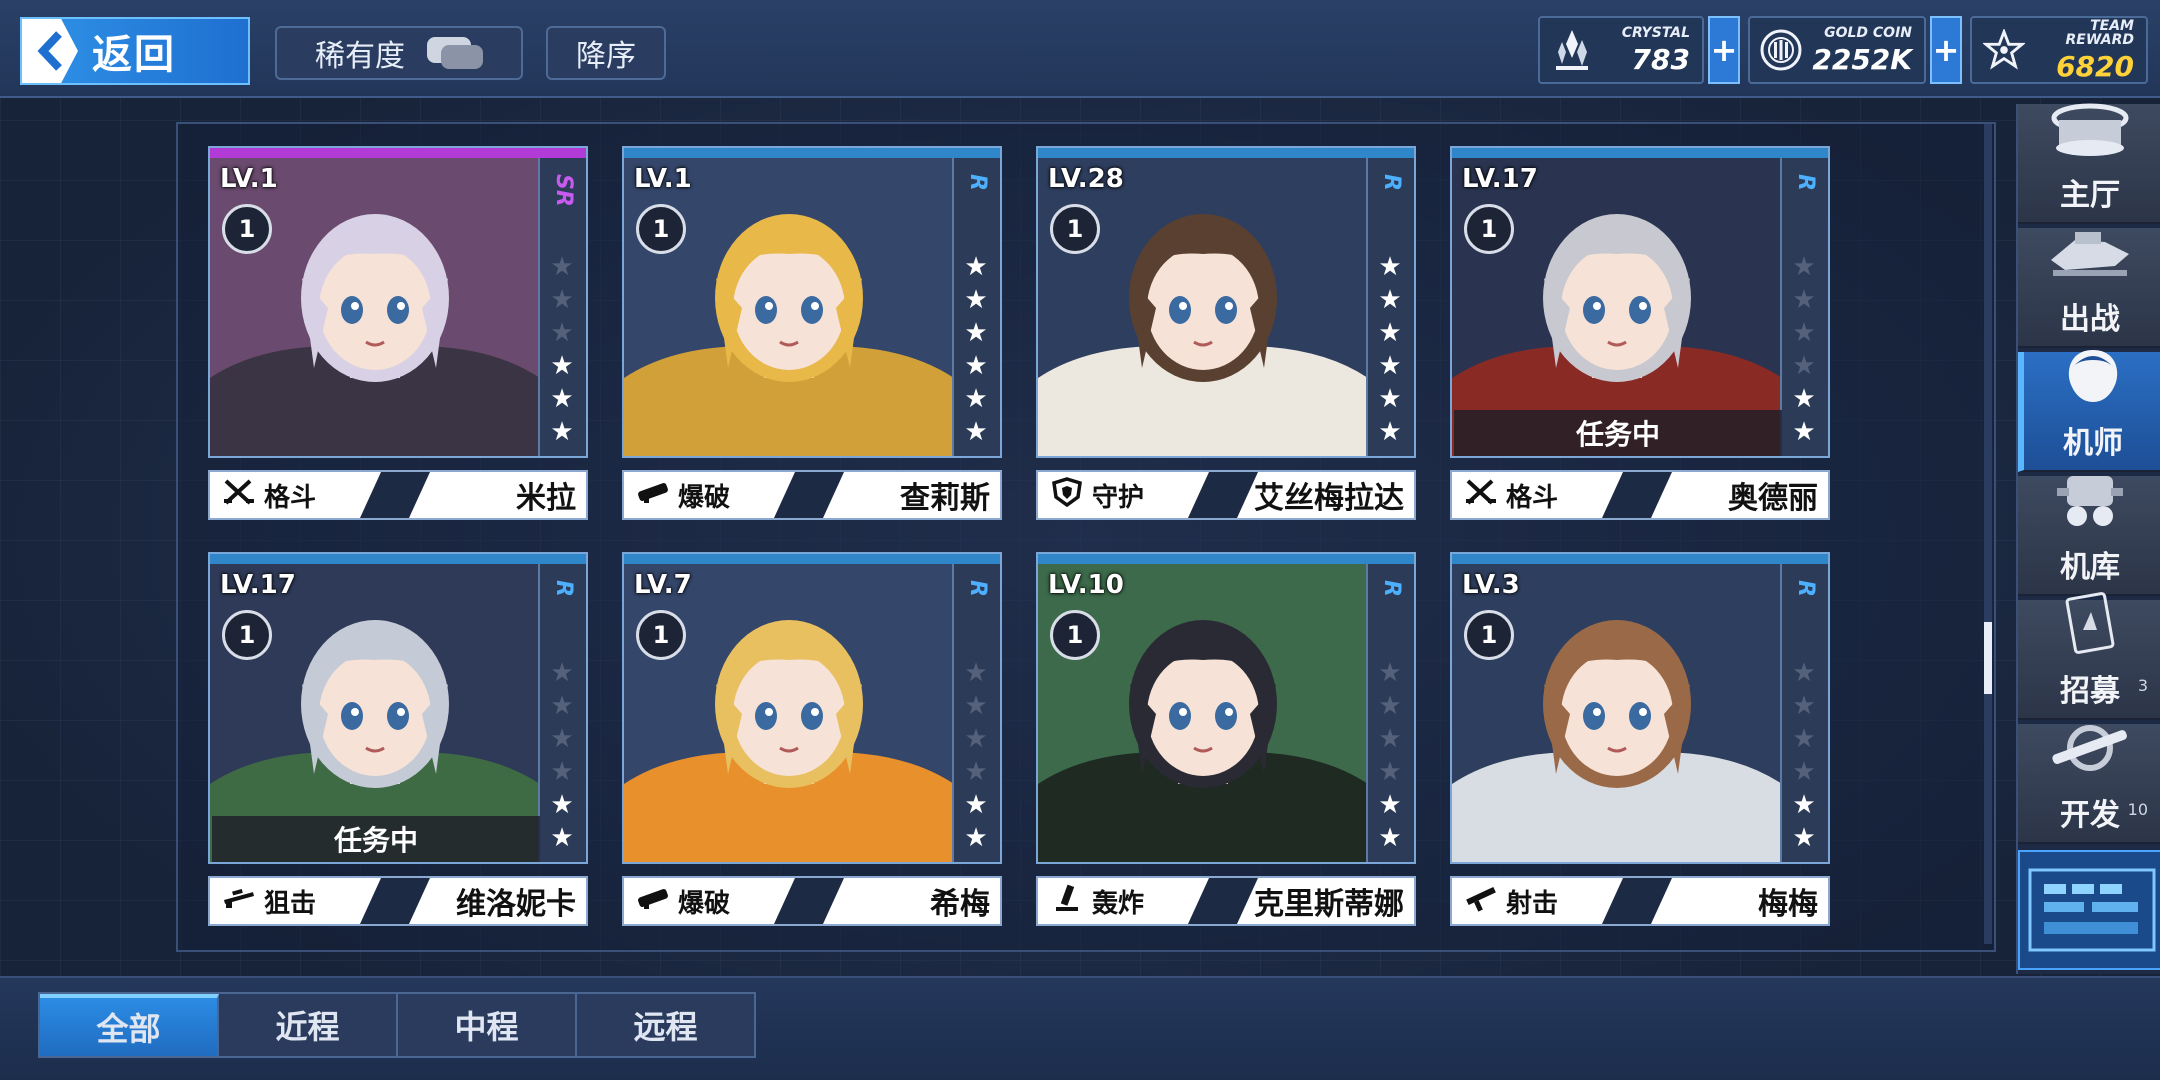 Image resolution: width=2160 pixels, height=1080 pixels. What do you see at coordinates (812, 335) in the screenshot?
I see `pilot-card: R ★ ★ ★ ★ ★ ★ LV.1 1 爆破 查莉斯` at bounding box center [812, 335].